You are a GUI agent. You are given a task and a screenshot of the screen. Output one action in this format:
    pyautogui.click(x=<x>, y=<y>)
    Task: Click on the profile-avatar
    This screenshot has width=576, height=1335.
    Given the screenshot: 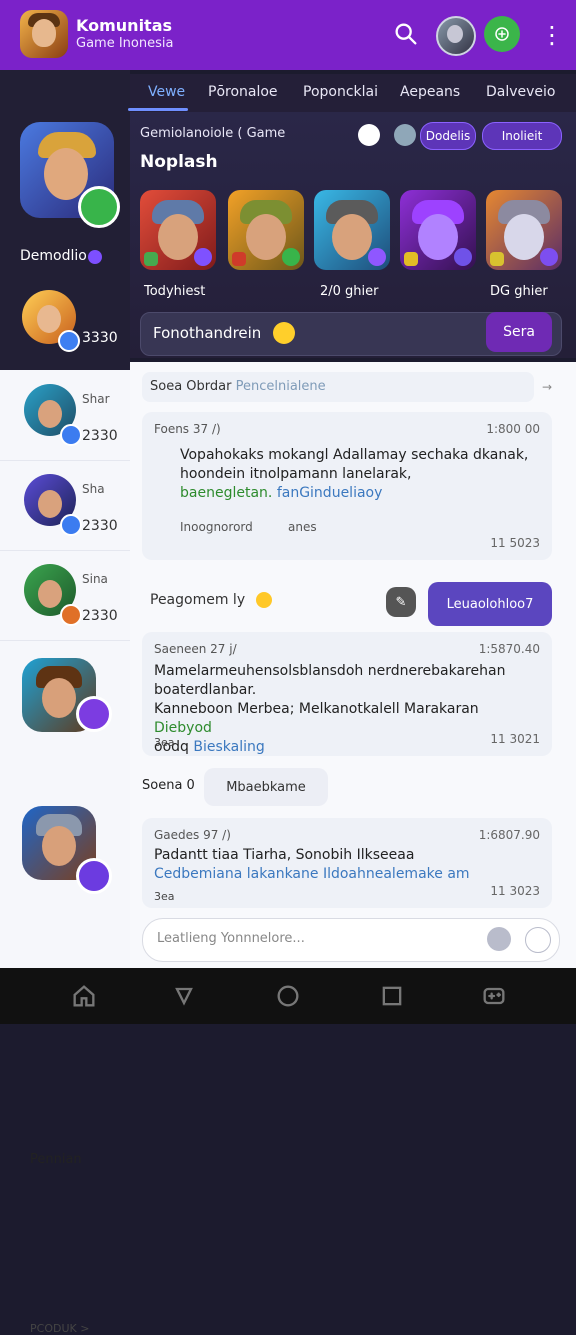 What is the action you would take?
    pyautogui.click(x=456, y=36)
    